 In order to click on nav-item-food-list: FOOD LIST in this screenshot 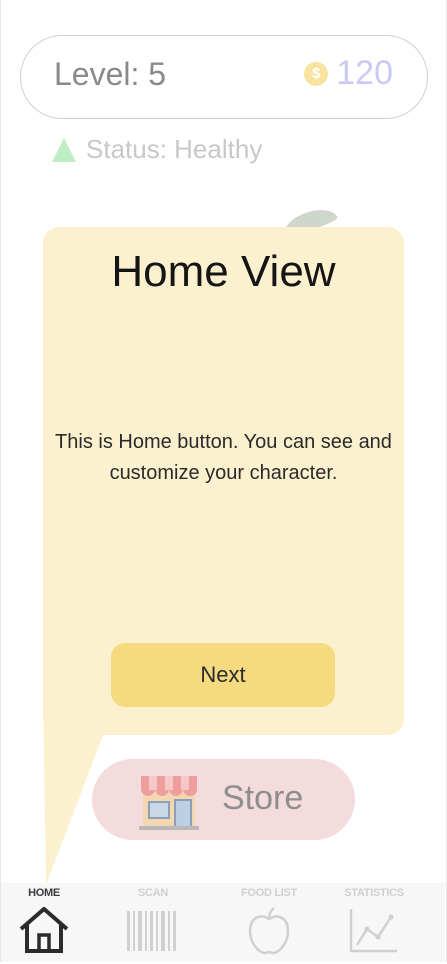, I will do `click(269, 922)`.